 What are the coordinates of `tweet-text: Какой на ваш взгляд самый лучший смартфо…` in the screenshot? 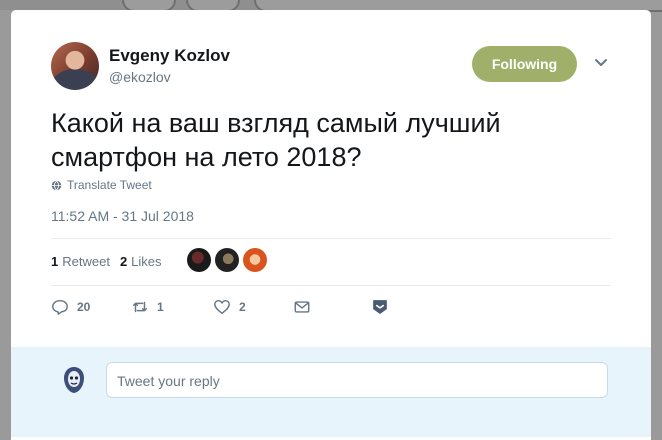 It's located at (276, 140).